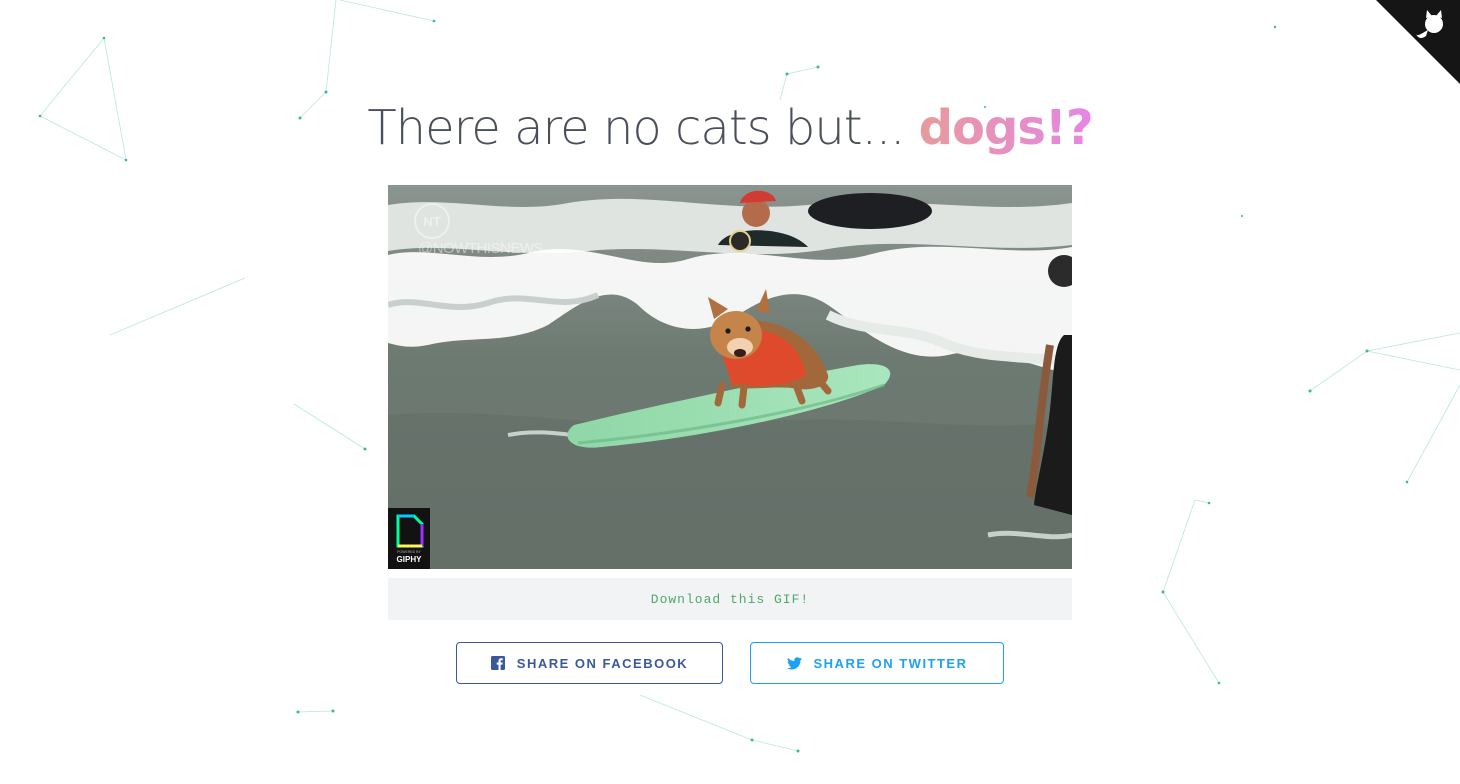 The height and width of the screenshot is (784, 1460). I want to click on giphy-badge: POWERED BY GIPHY, so click(409, 538).